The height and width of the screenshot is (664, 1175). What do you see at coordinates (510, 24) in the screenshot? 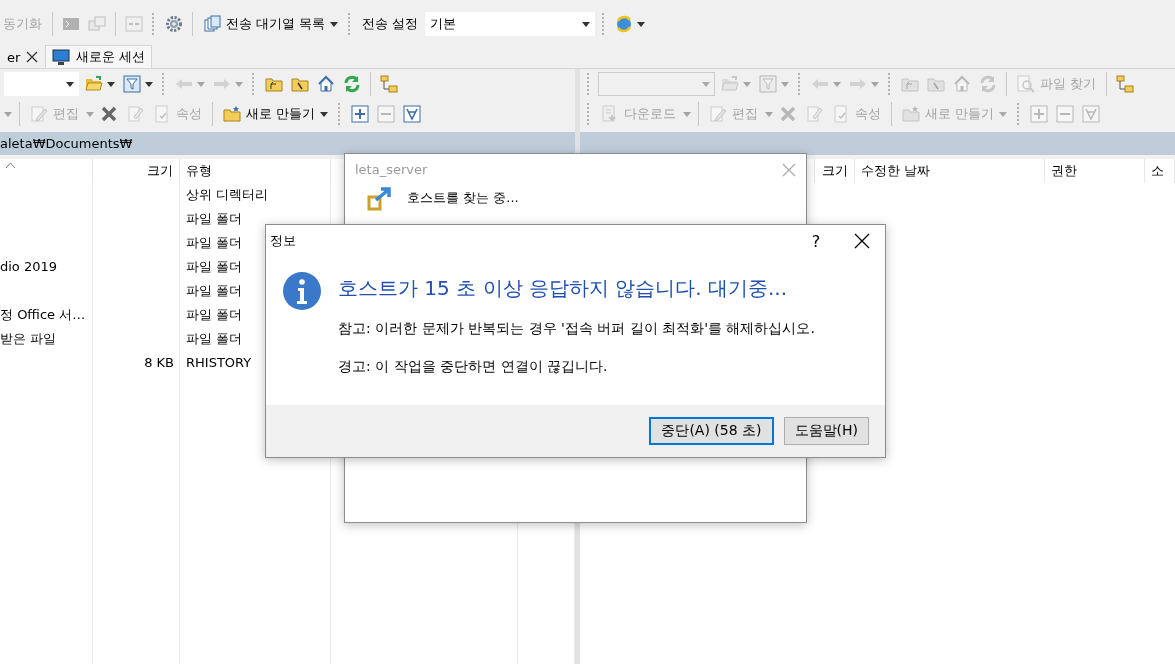
I see `combo-box: 기본` at bounding box center [510, 24].